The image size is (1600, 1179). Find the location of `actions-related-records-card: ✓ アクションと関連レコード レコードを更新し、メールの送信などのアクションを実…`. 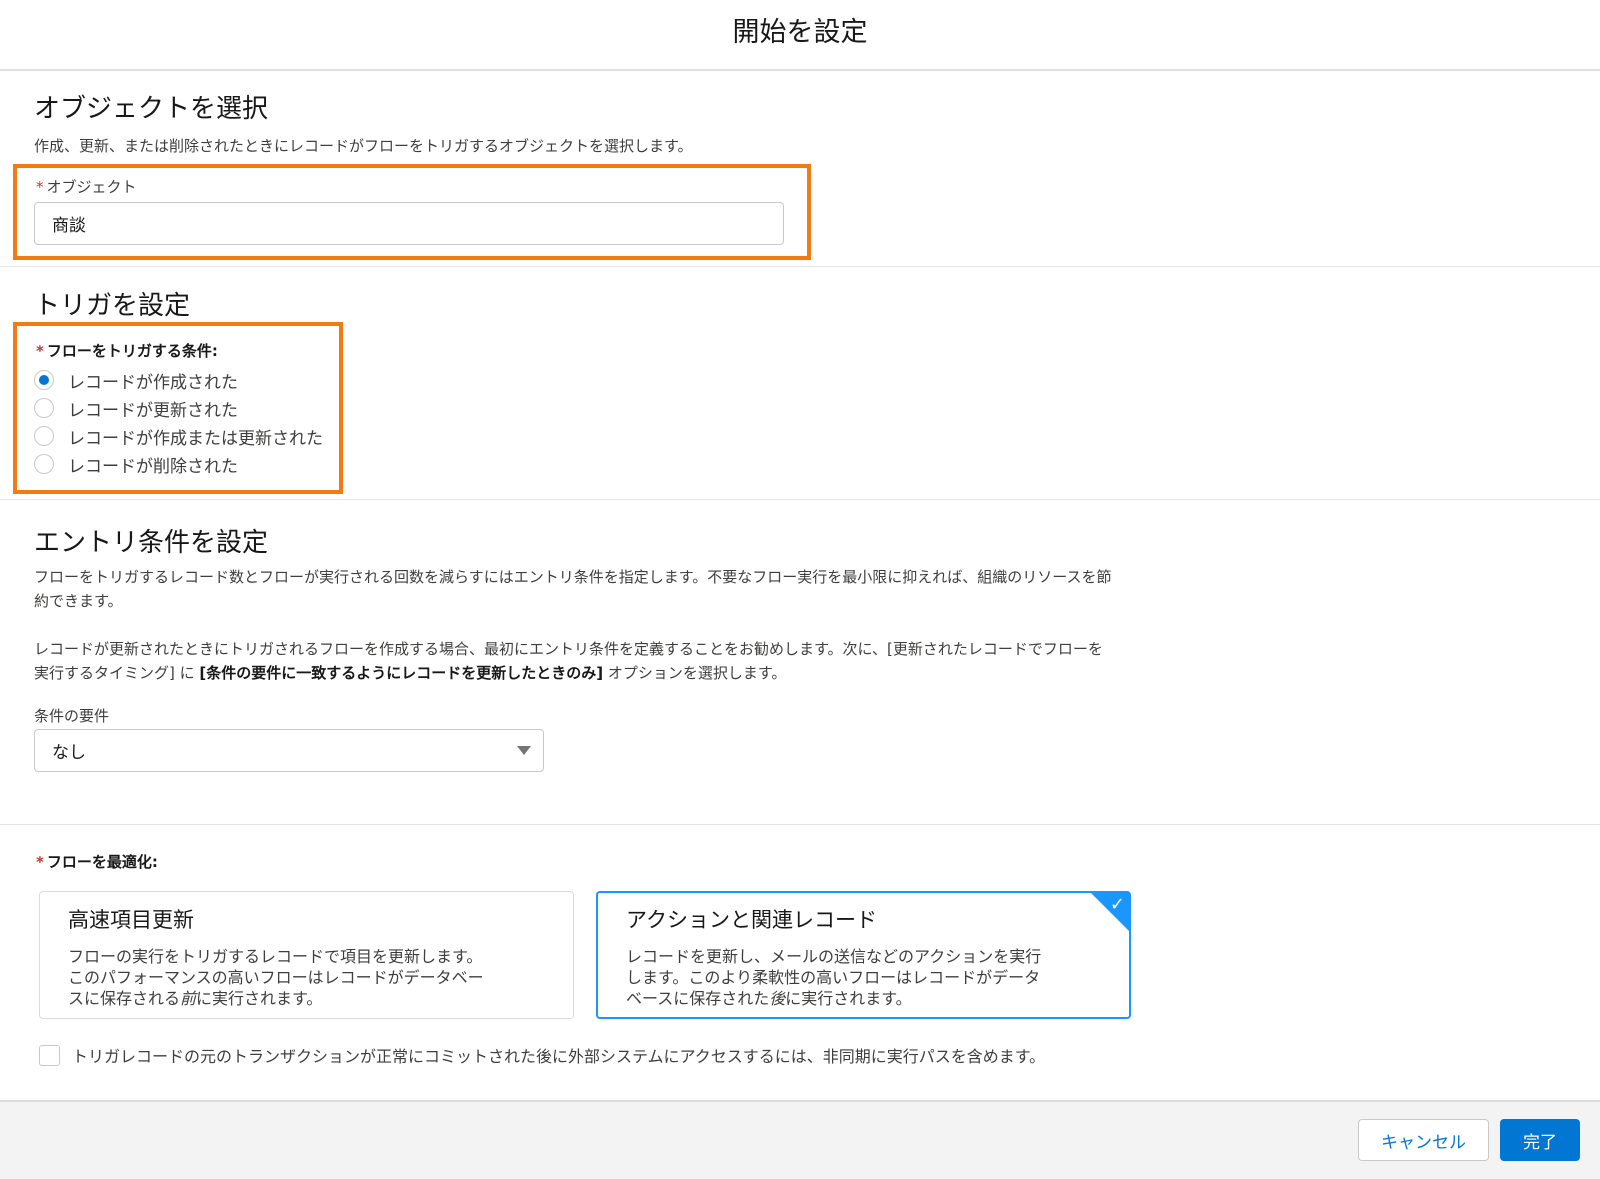

actions-related-records-card: ✓ アクションと関連レコード レコードを更新し、メールの送信などのアクションを実… is located at coordinates (863, 955).